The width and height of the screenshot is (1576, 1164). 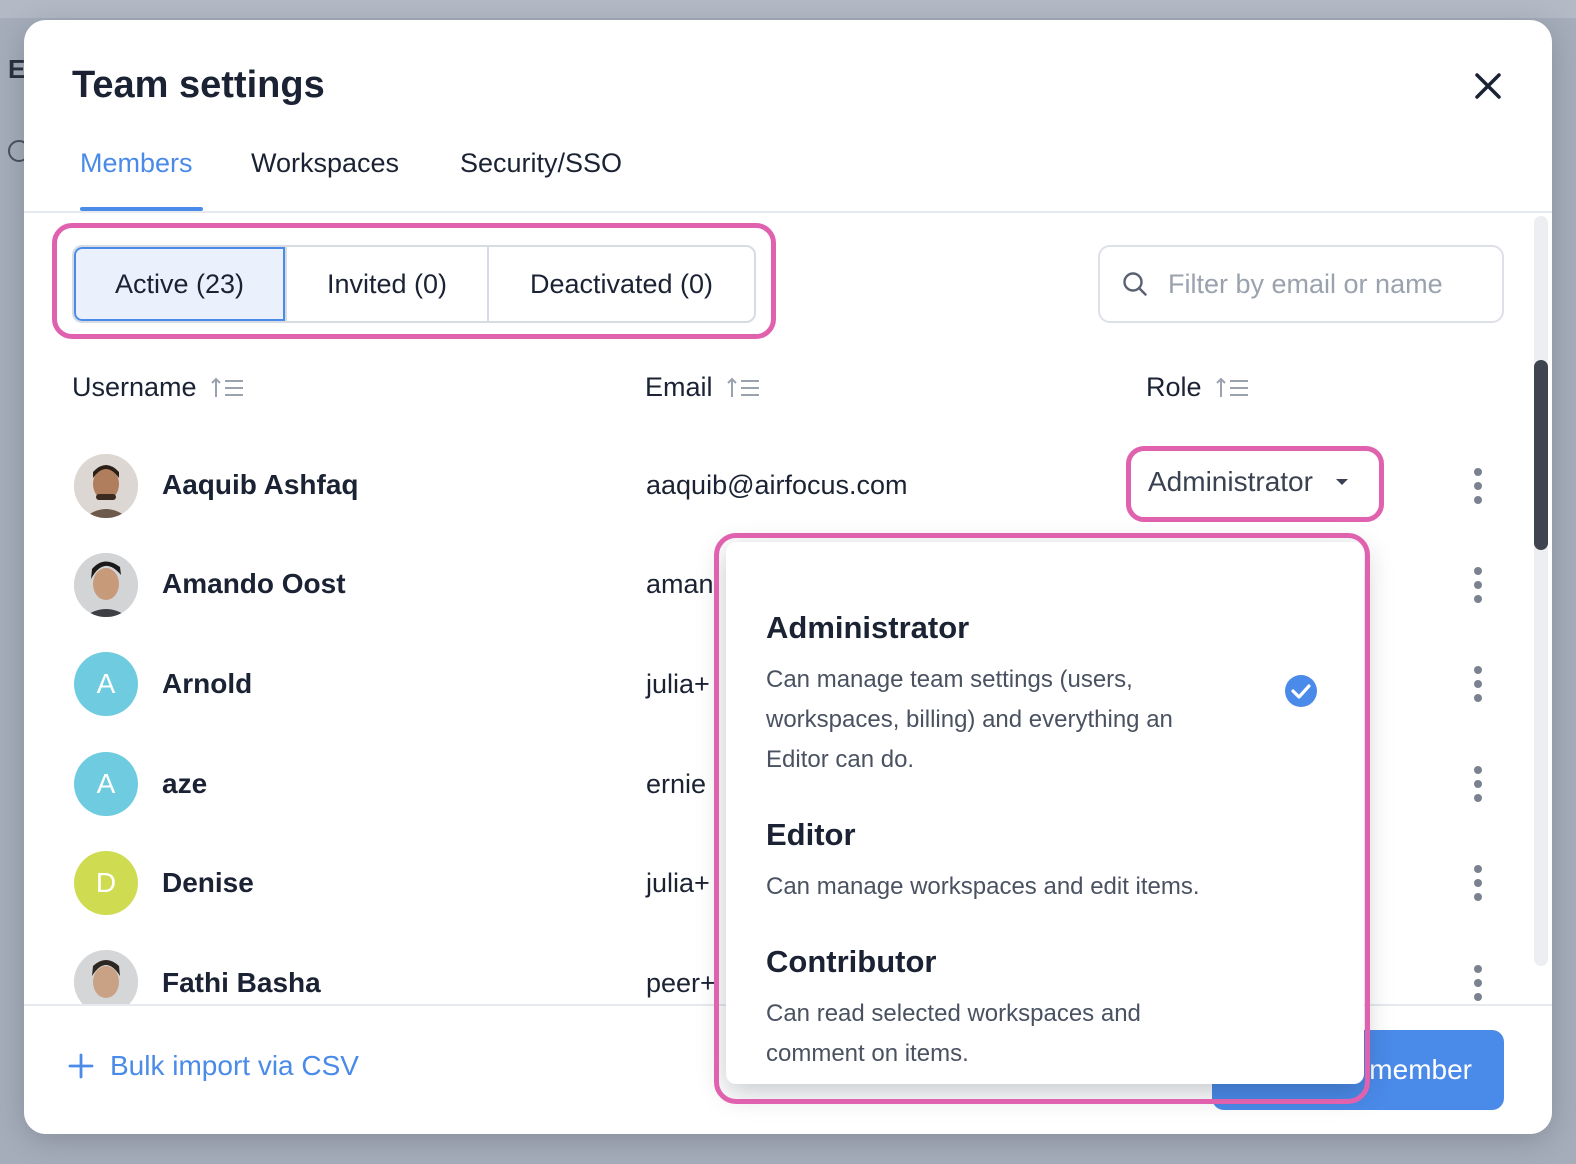 What do you see at coordinates (17, 69) in the screenshot?
I see `background-app-letter: E` at bounding box center [17, 69].